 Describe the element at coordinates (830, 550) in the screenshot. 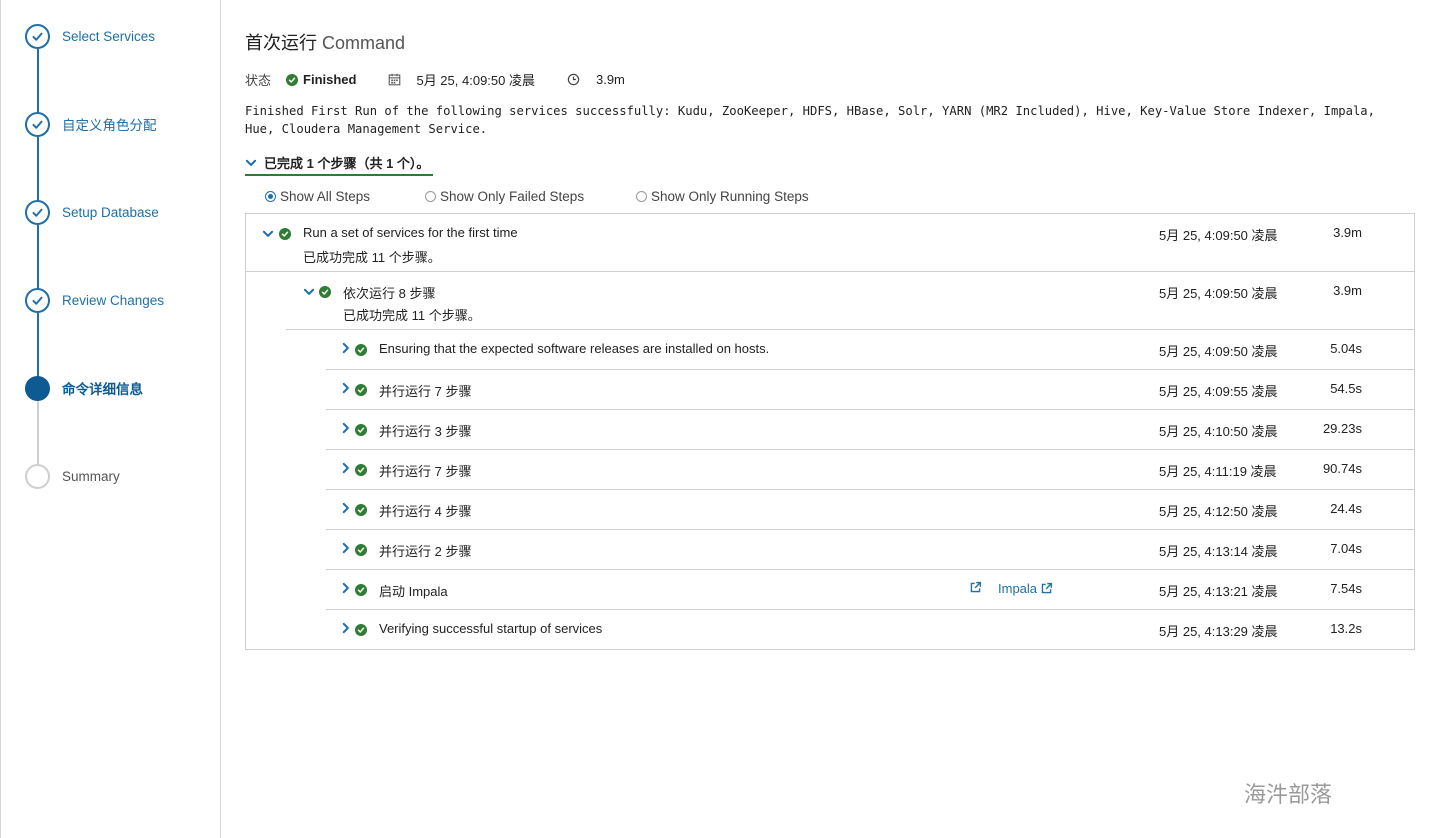

I see `step-row-child: 并行运行 2 步骤 5月 25, 4:13:14 凌晨 7.04s` at that location.